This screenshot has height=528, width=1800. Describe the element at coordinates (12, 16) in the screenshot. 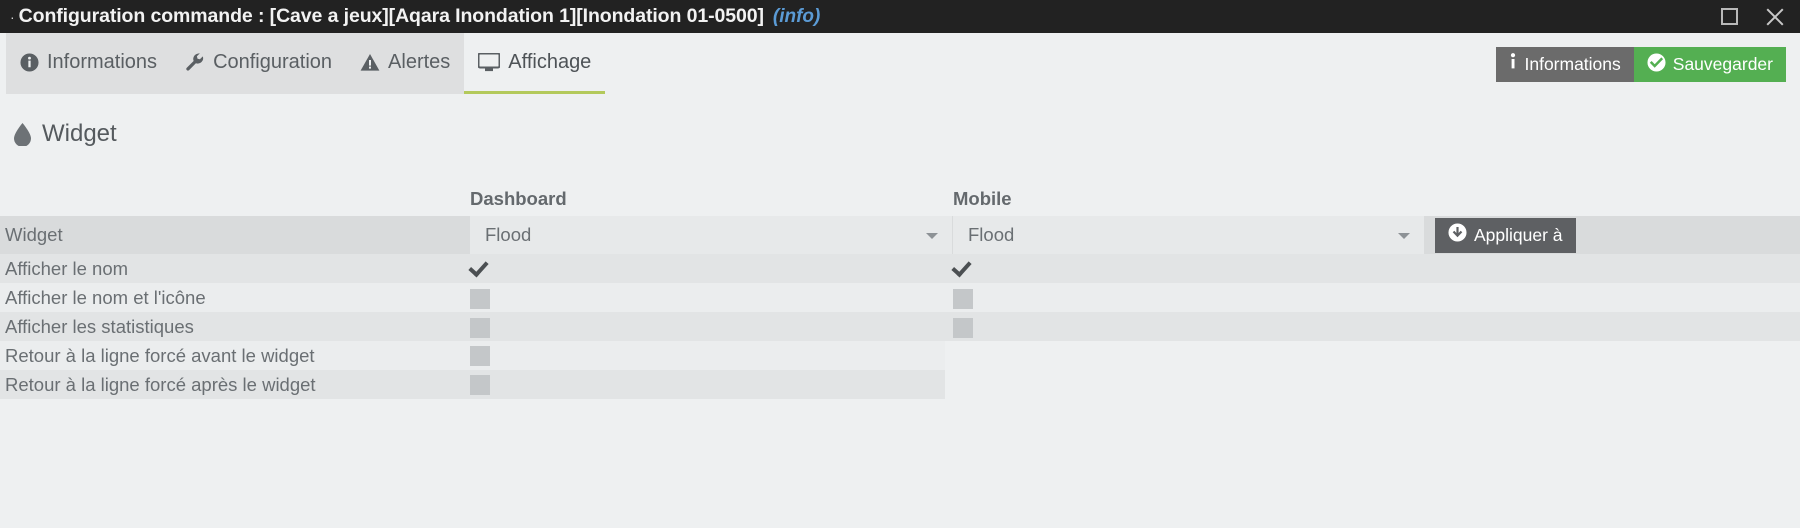

I see `titlebar-marker: ·` at that location.